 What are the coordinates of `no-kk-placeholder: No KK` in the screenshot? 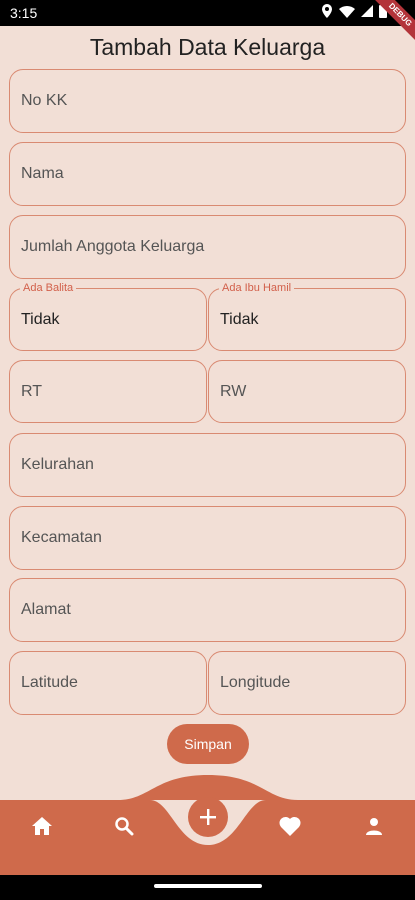 It's located at (44, 100).